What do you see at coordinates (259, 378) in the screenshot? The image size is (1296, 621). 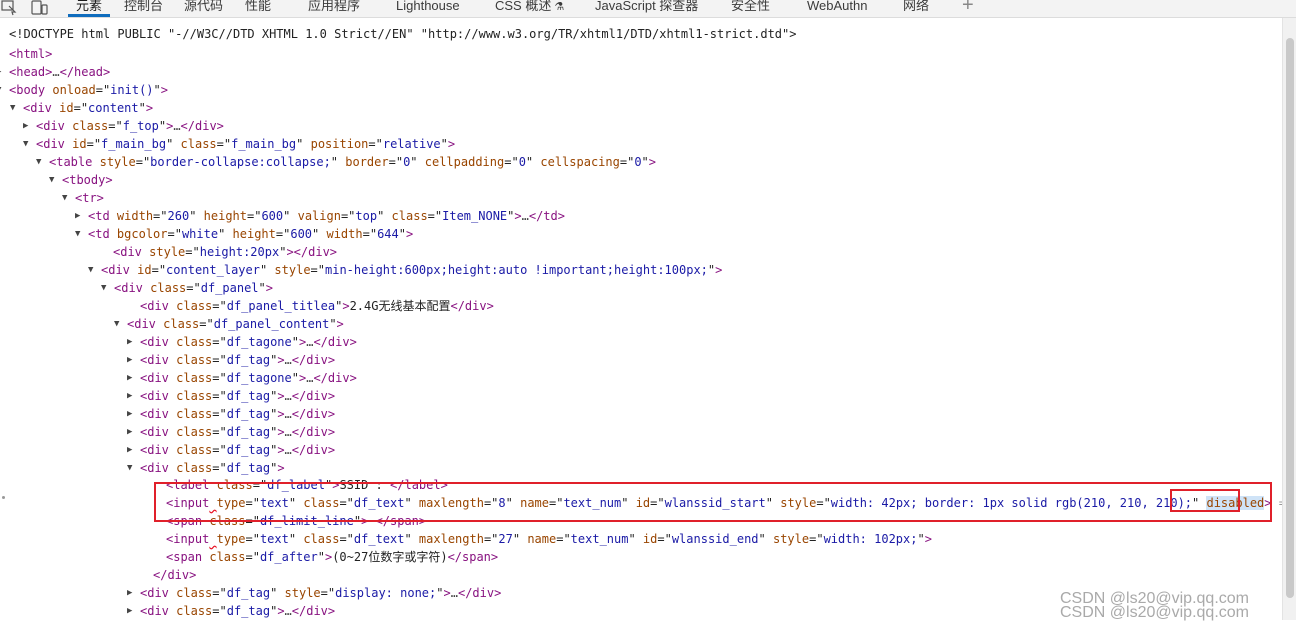 I see `dom-token: df_tagone` at bounding box center [259, 378].